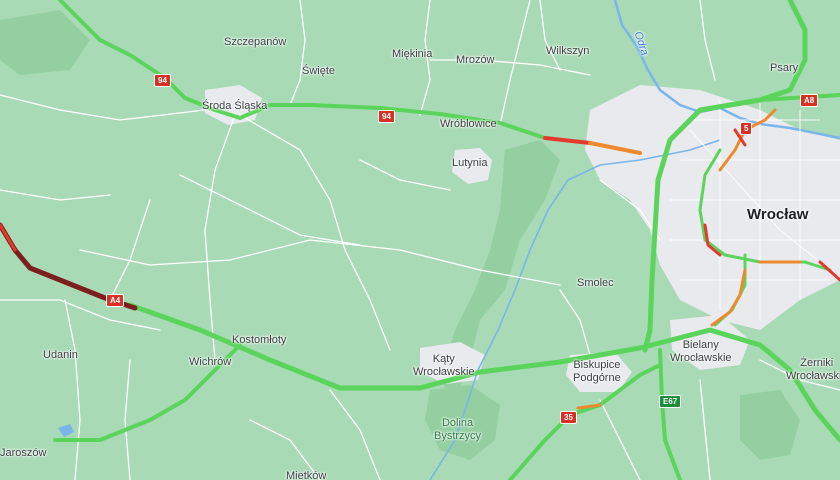 The image size is (840, 480). I want to click on place-label-bielany-wroclawskie: Bielany Wrocławskie, so click(701, 352).